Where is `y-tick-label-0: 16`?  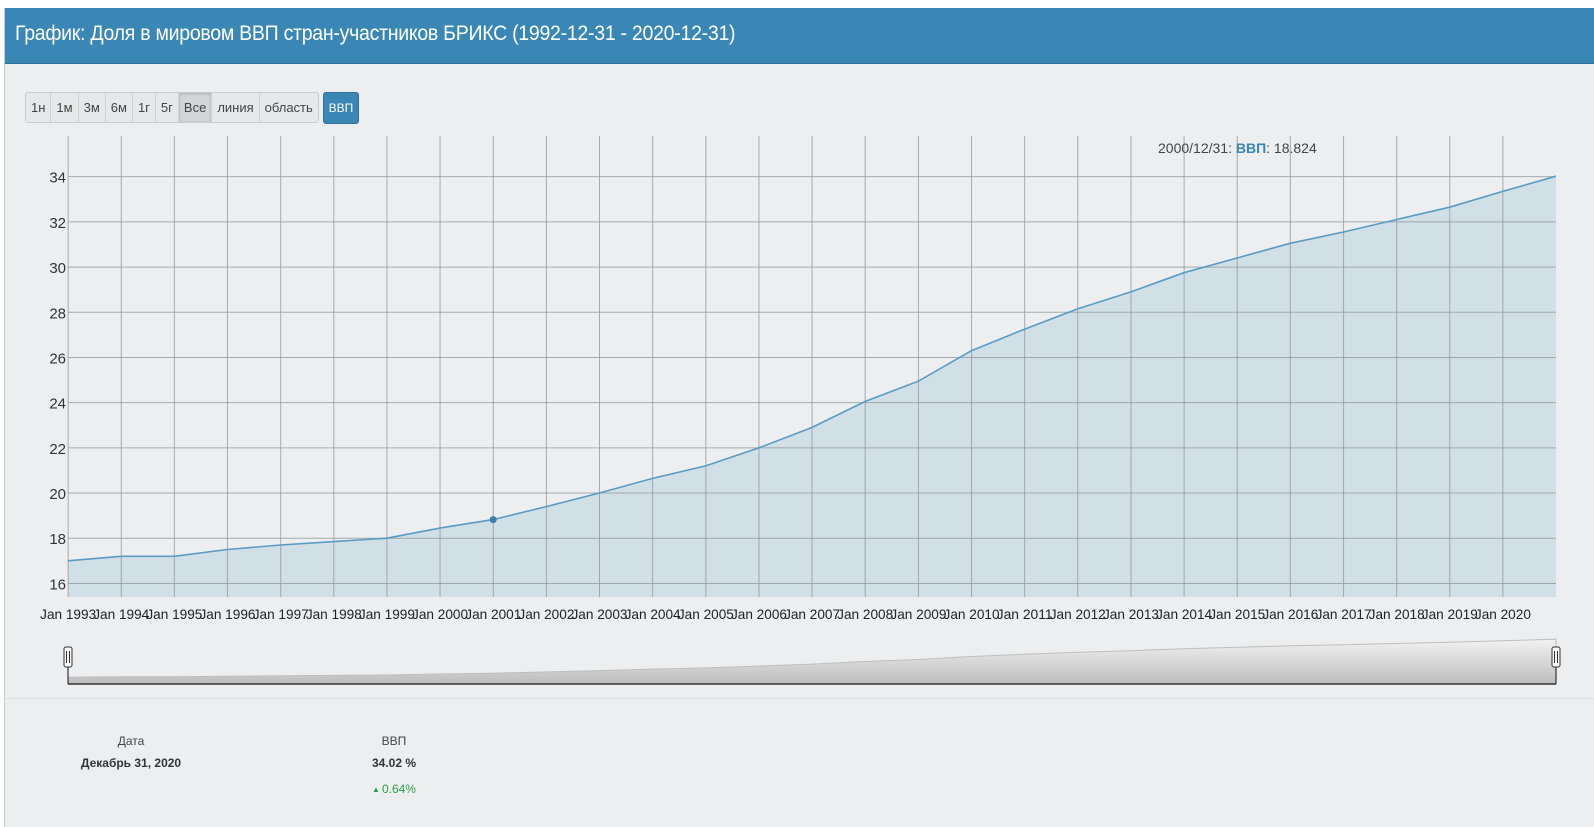 y-tick-label-0: 16 is located at coordinates (57, 584).